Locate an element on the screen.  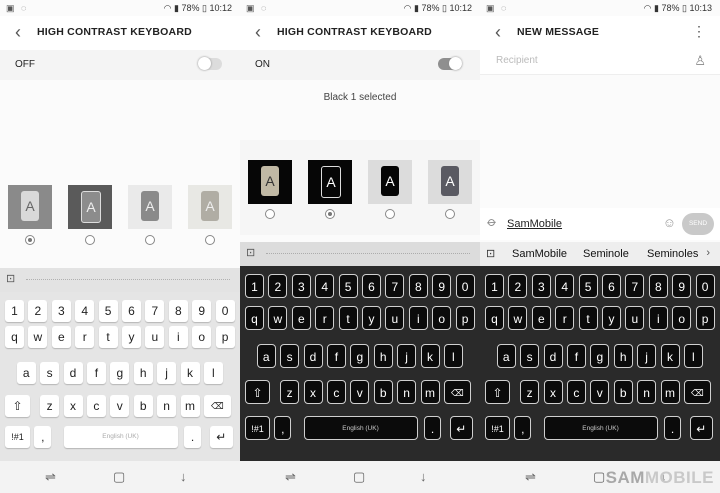
key-j: j is located at coordinates (407, 356).